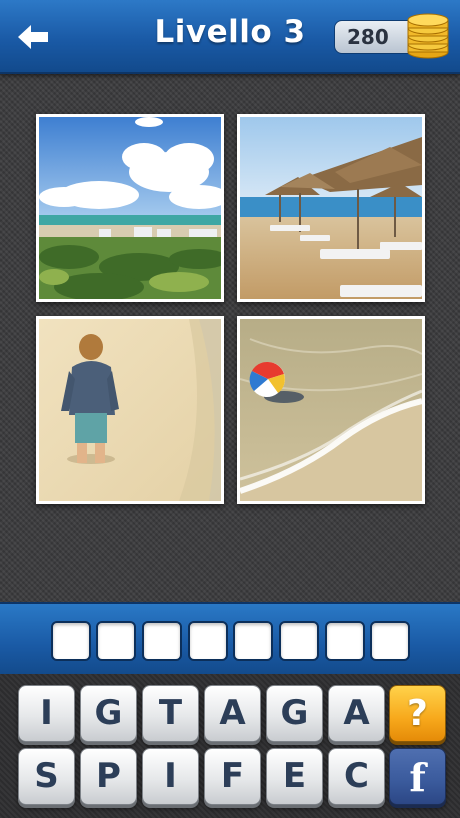  What do you see at coordinates (368, 37) in the screenshot?
I see `coin-count: 280` at bounding box center [368, 37].